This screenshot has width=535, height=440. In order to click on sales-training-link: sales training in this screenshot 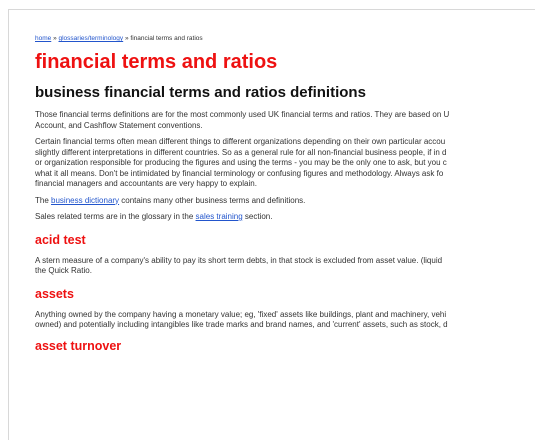, I will do `click(219, 216)`.